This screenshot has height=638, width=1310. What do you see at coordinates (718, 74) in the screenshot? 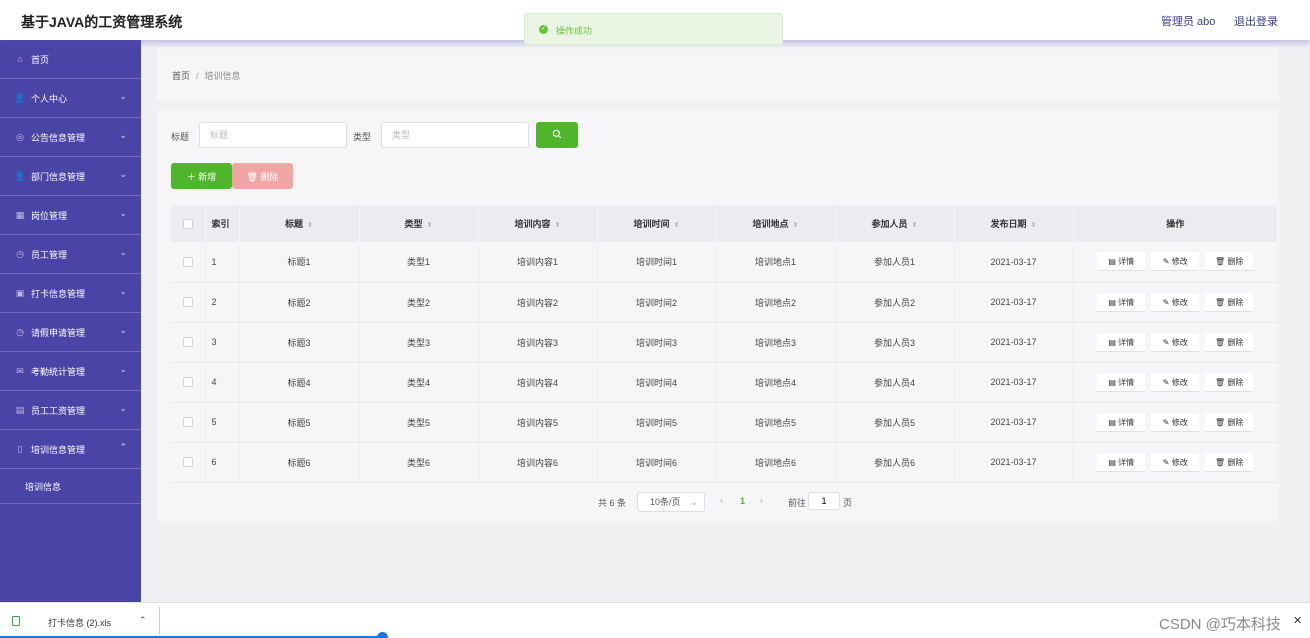
I see `breadcrumb-card: 首页 / 培训信息` at bounding box center [718, 74].